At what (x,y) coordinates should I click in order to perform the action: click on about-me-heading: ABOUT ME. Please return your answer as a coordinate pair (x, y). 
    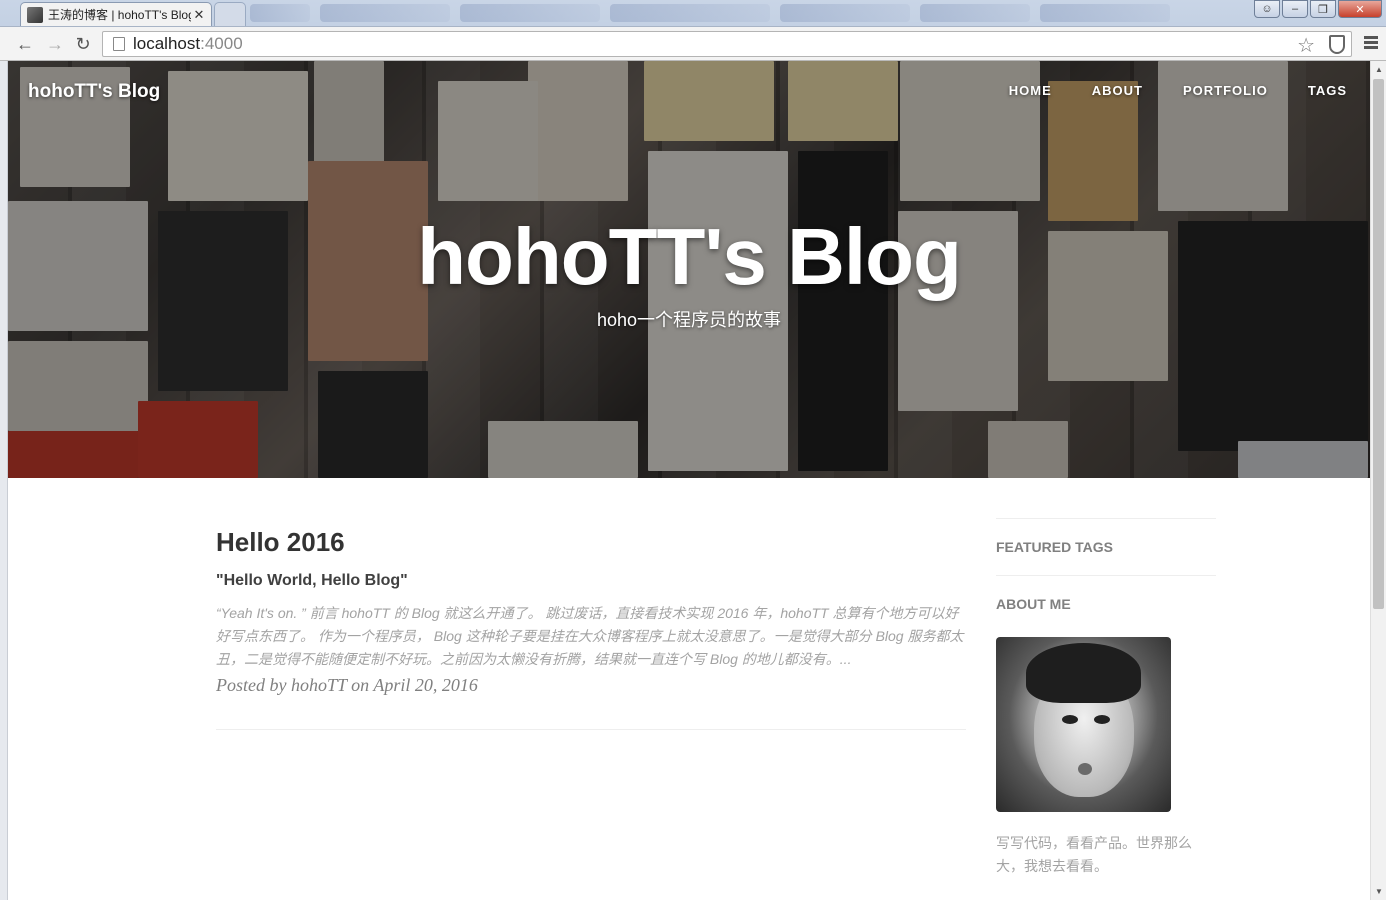
    Looking at the image, I should click on (1033, 604).